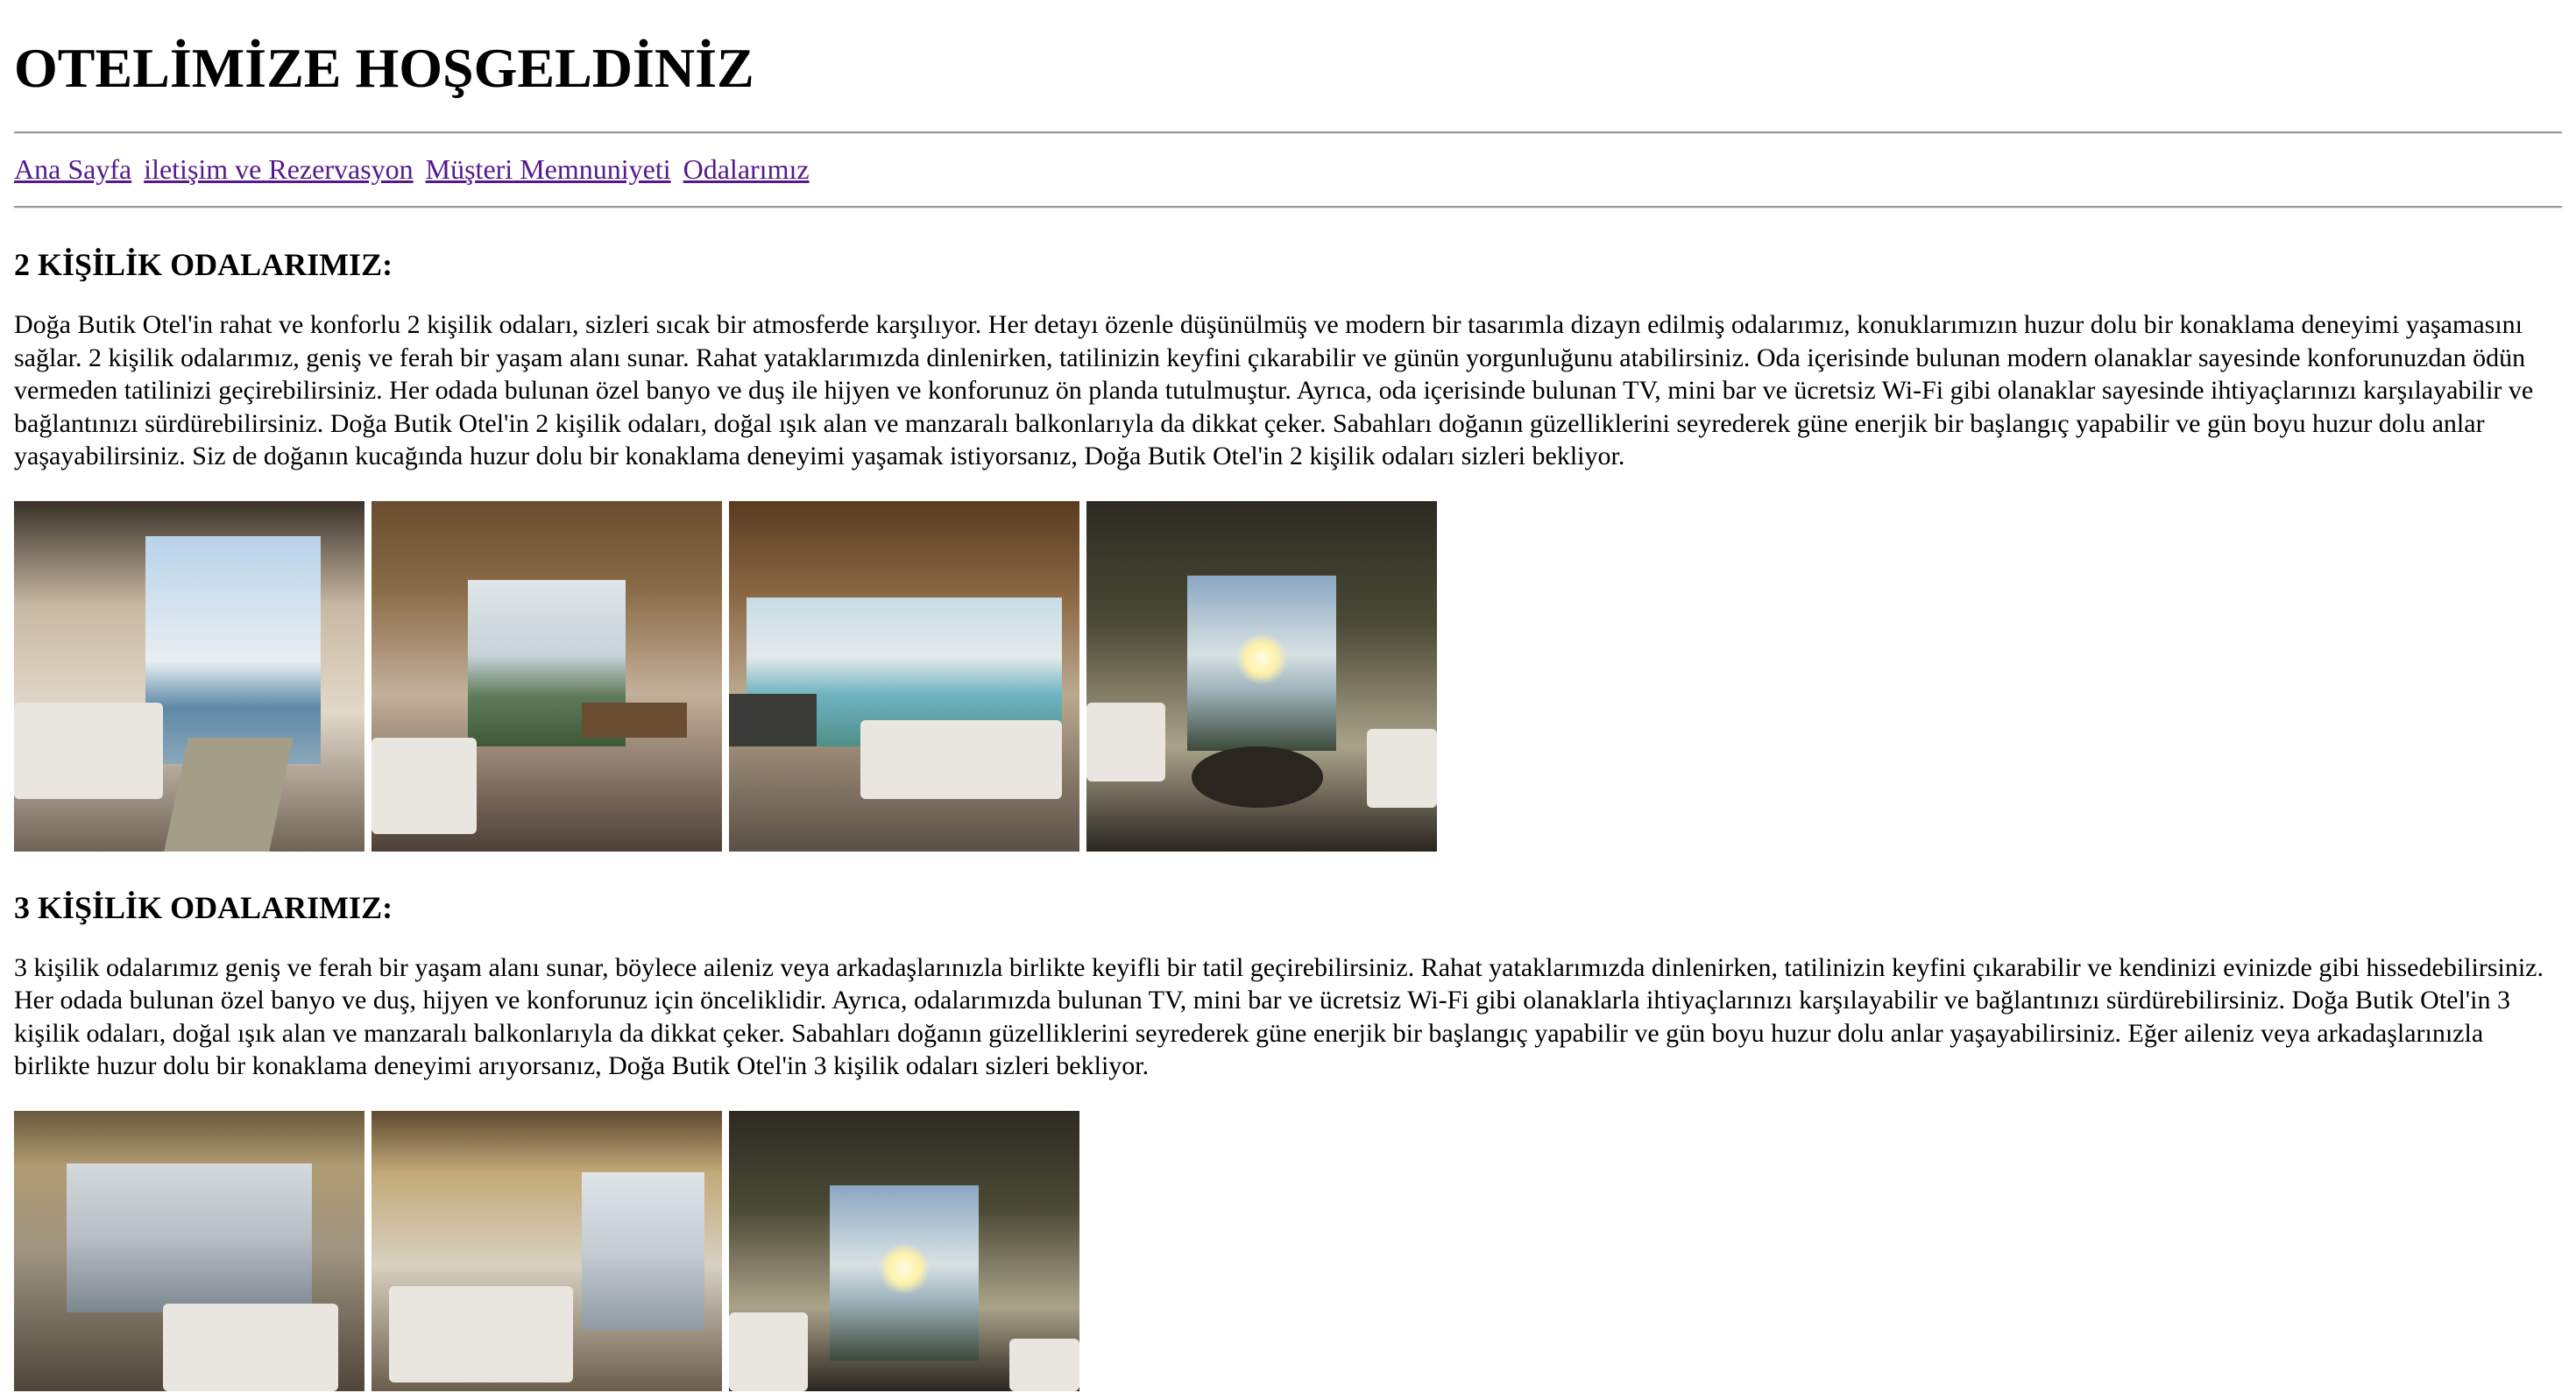 The width and height of the screenshot is (2576, 1400). Describe the element at coordinates (548, 169) in the screenshot. I see `nav-link-musteri-memnuniyeti: Müşteri Memnuniyeti` at that location.